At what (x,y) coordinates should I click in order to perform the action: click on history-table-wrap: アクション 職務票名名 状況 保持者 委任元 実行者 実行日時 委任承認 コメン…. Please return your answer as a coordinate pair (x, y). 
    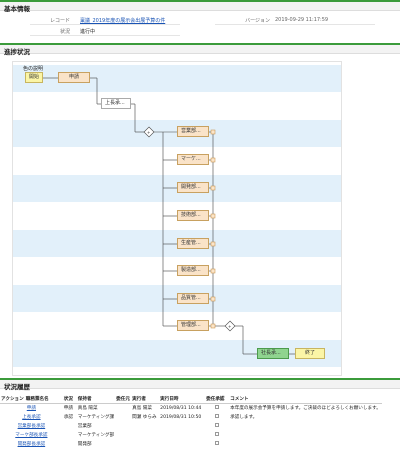
    Looking at the image, I should click on (200, 422).